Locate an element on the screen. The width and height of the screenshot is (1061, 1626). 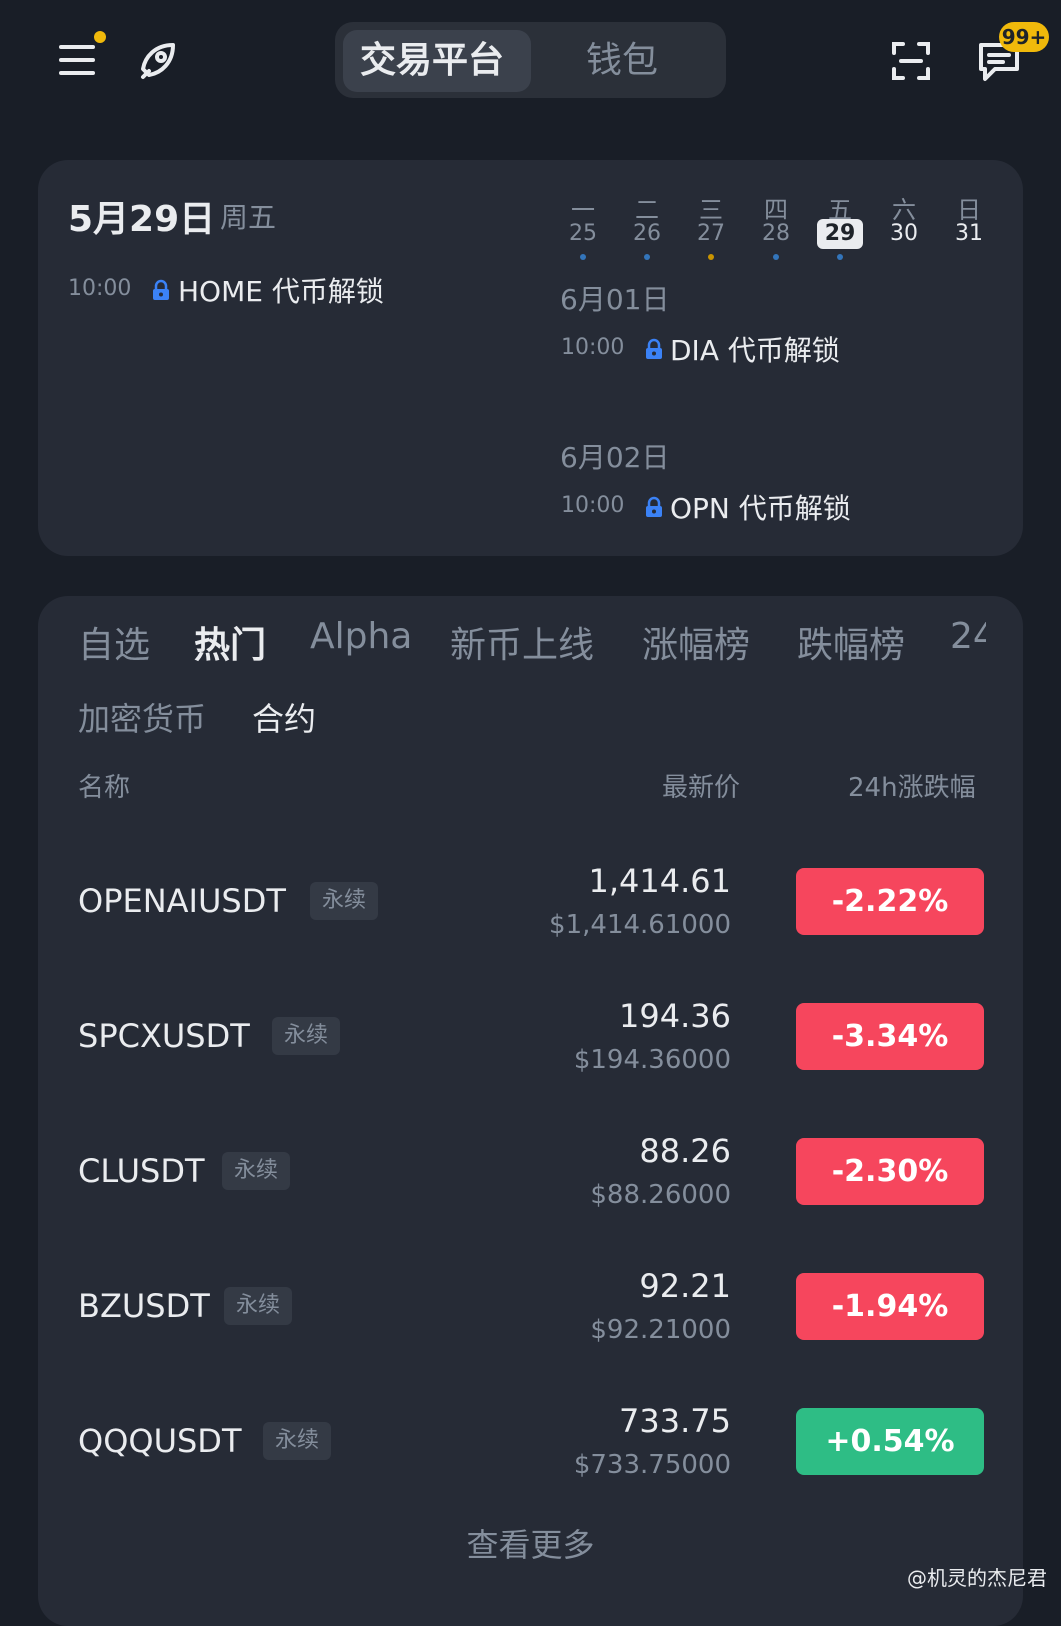
watermark: @机灵的杰尼君 is located at coordinates (977, 1578).